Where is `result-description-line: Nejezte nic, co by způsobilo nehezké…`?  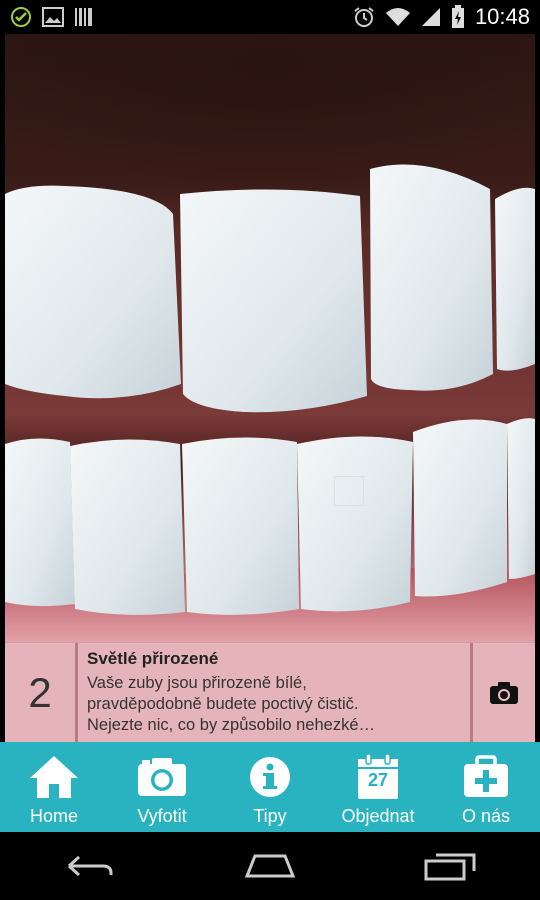
result-description-line: Nejezte nic, co by způsobilo nehezké… is located at coordinates (231, 725).